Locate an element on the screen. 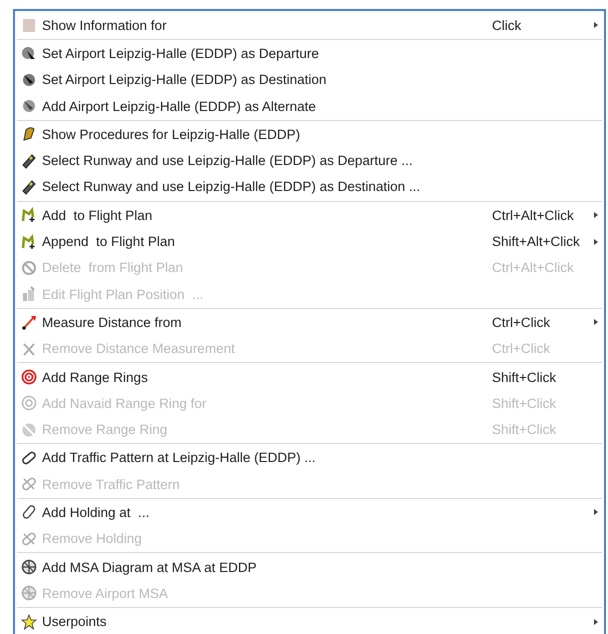 This screenshot has height=634, width=608. shortcut-text: Click is located at coordinates (507, 25).